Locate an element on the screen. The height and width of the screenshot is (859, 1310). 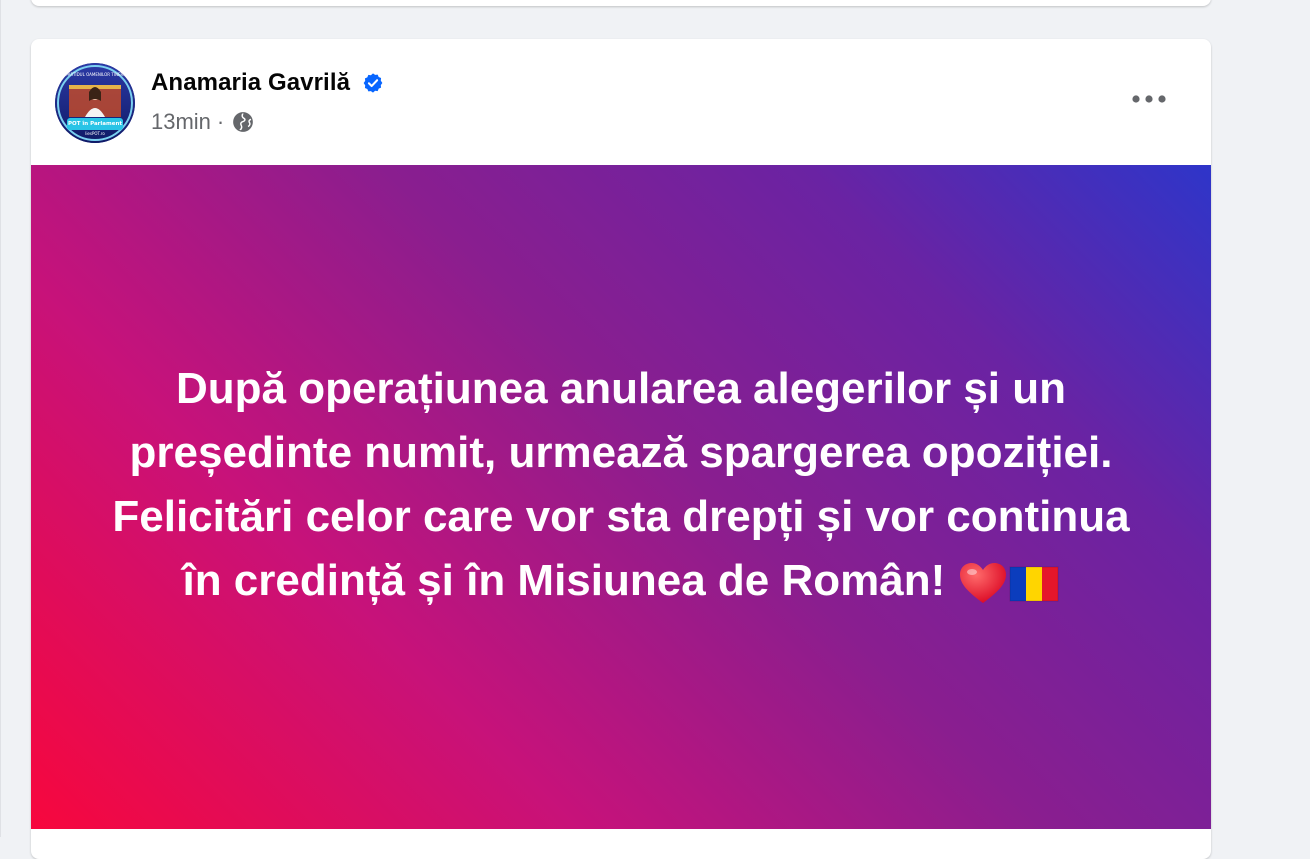
romania-flag-emoji is located at coordinates (1034, 584).